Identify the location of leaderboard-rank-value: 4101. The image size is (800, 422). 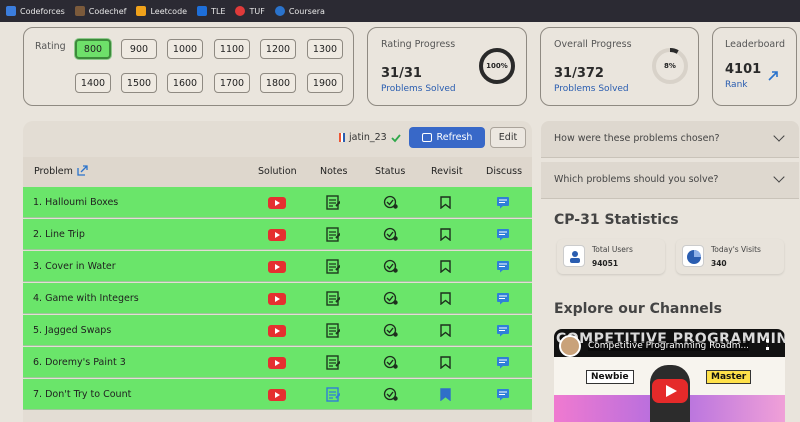
(743, 69).